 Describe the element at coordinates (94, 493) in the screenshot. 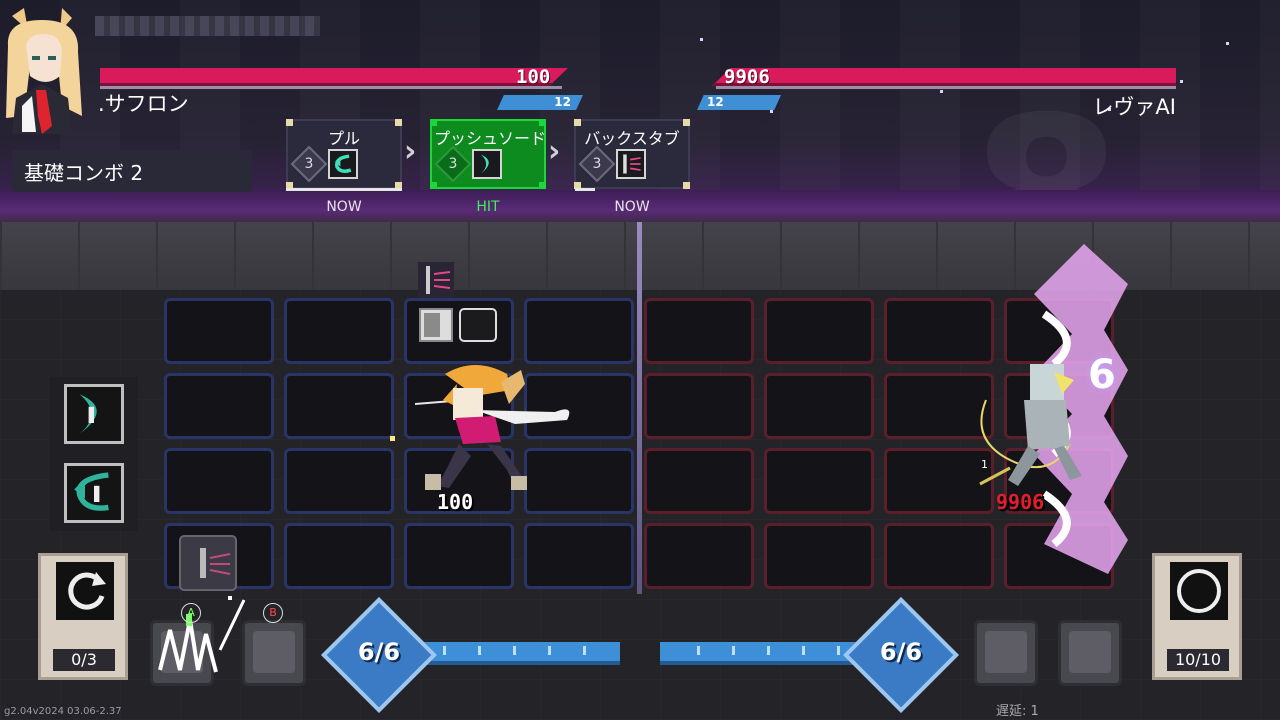

I see `queued-card-pull-icon` at that location.